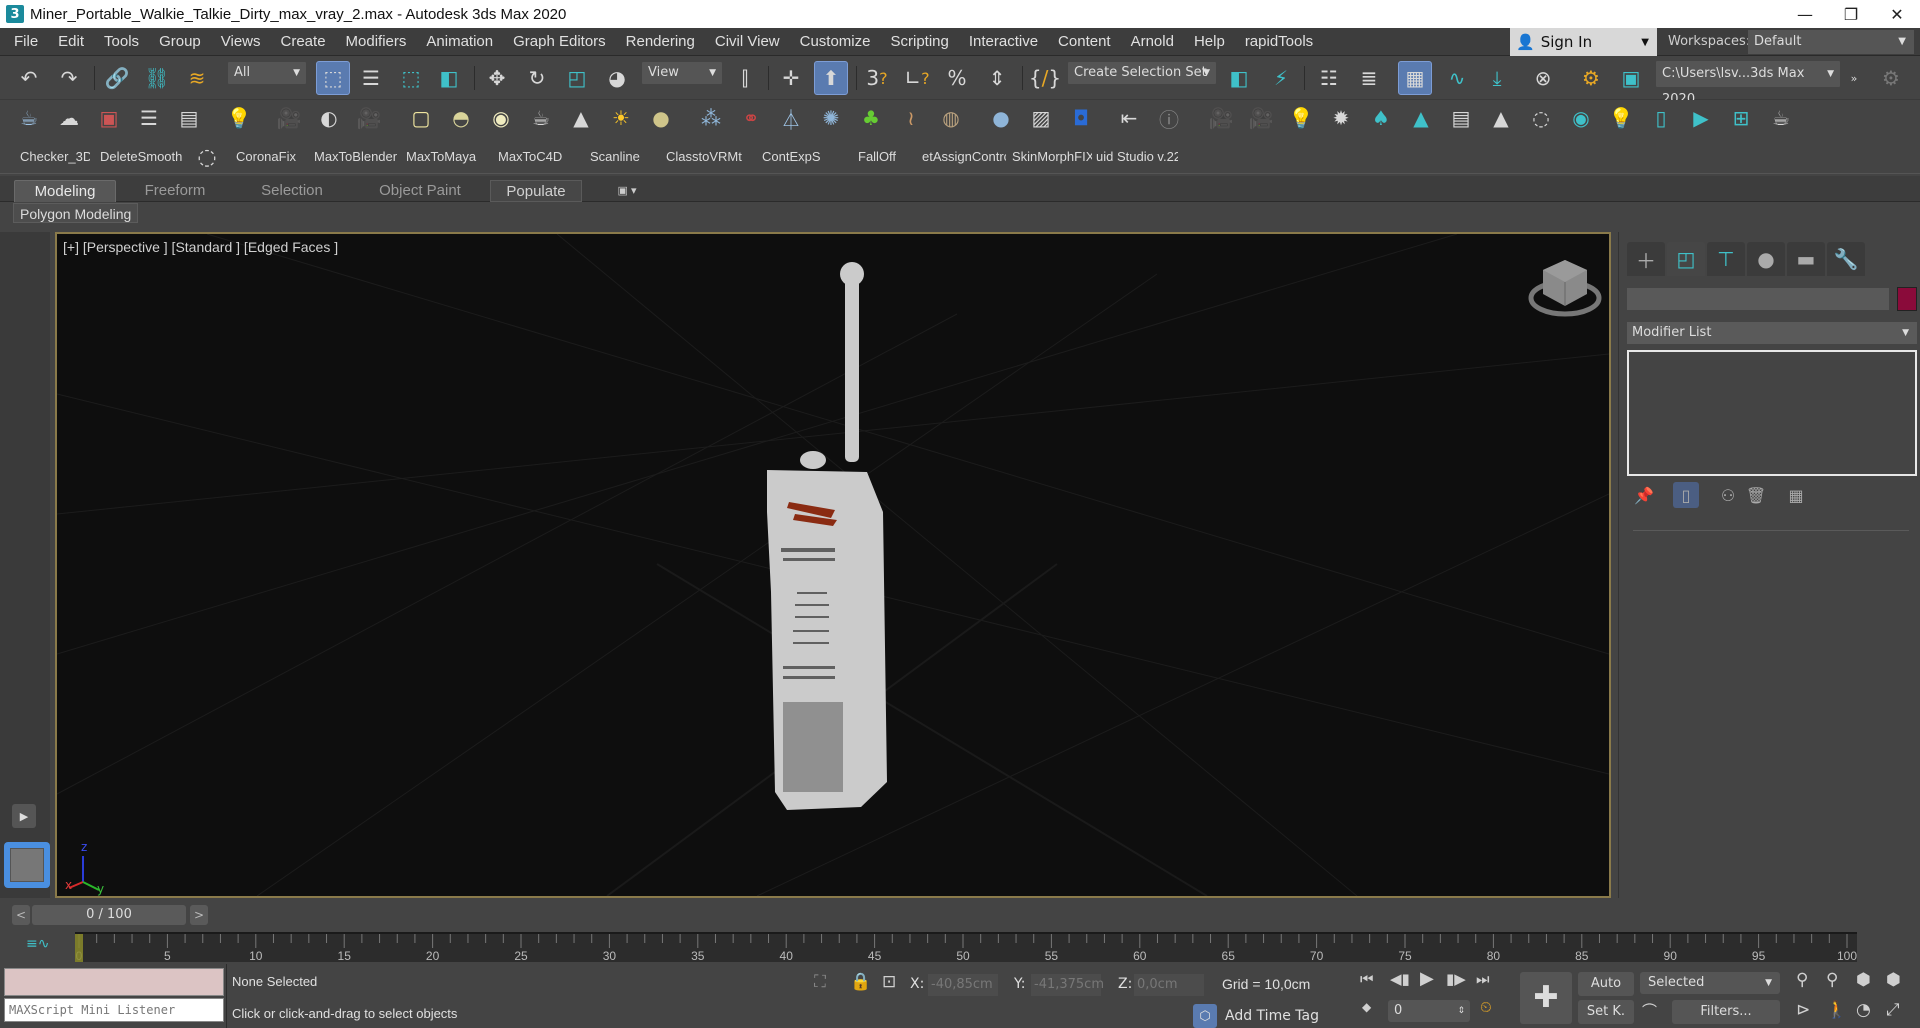  I want to click on hair-icon: ≀, so click(911, 118).